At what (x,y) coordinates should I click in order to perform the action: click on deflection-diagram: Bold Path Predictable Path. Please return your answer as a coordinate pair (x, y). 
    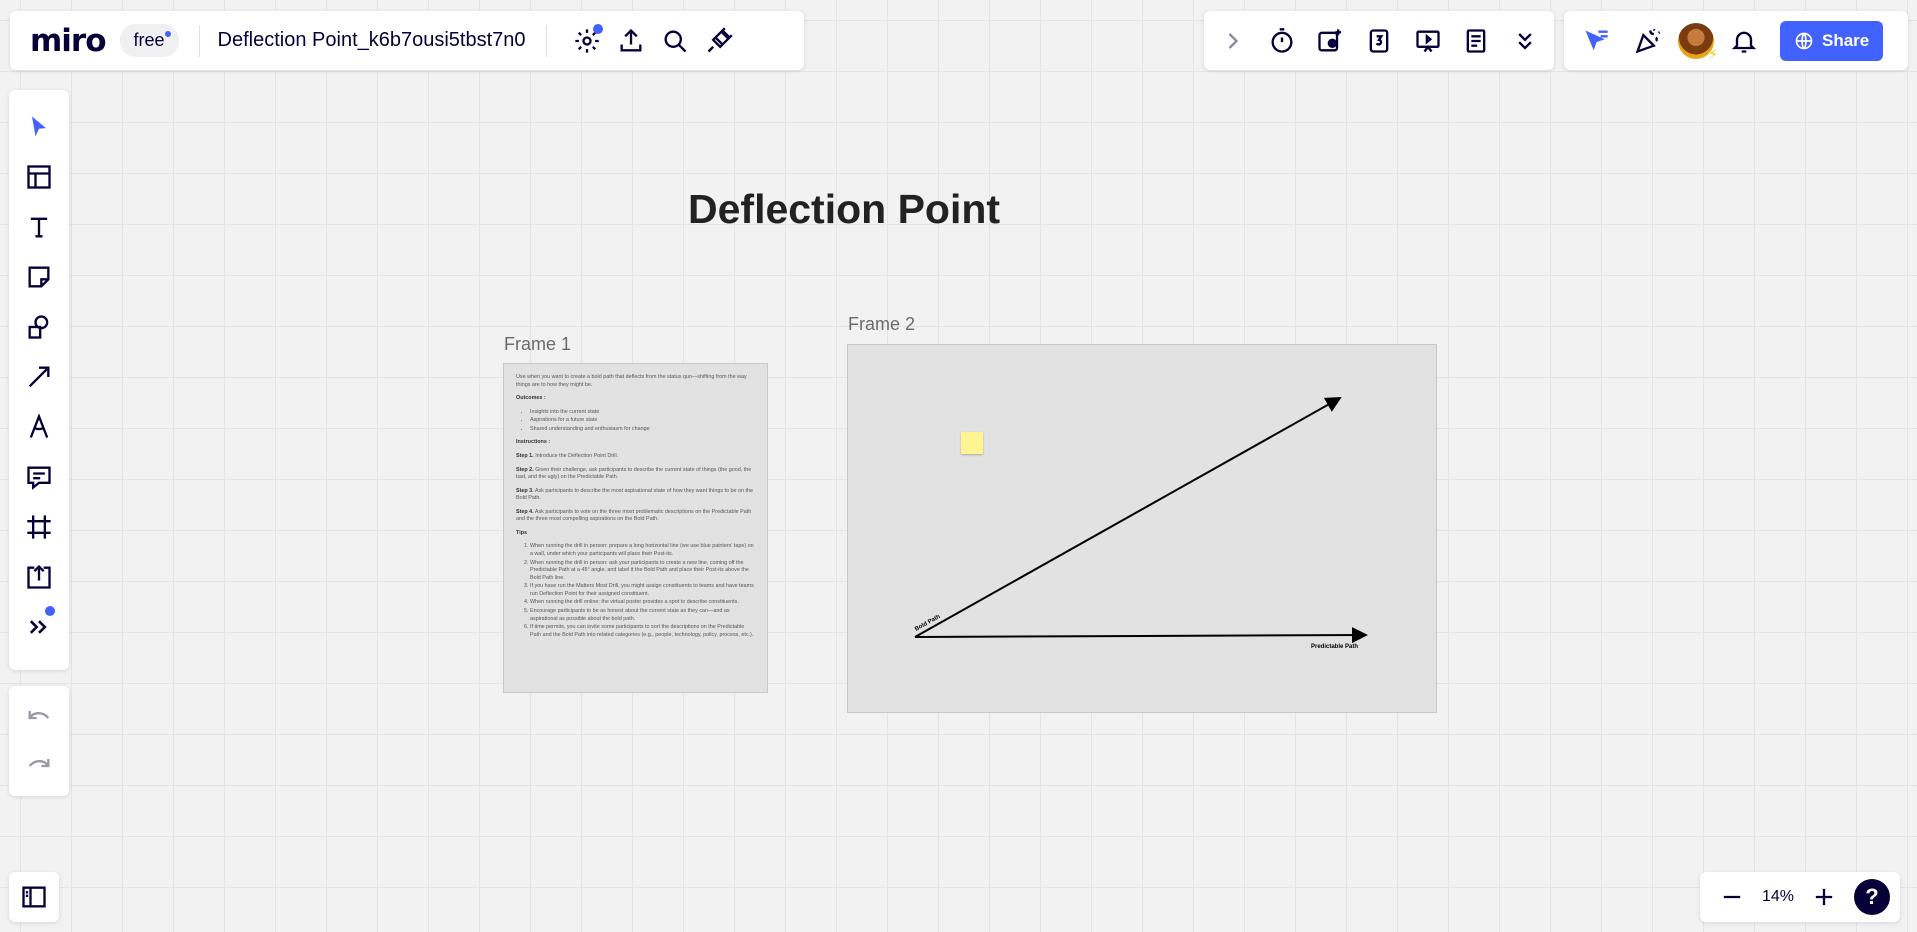
    Looking at the image, I should click on (1141, 523).